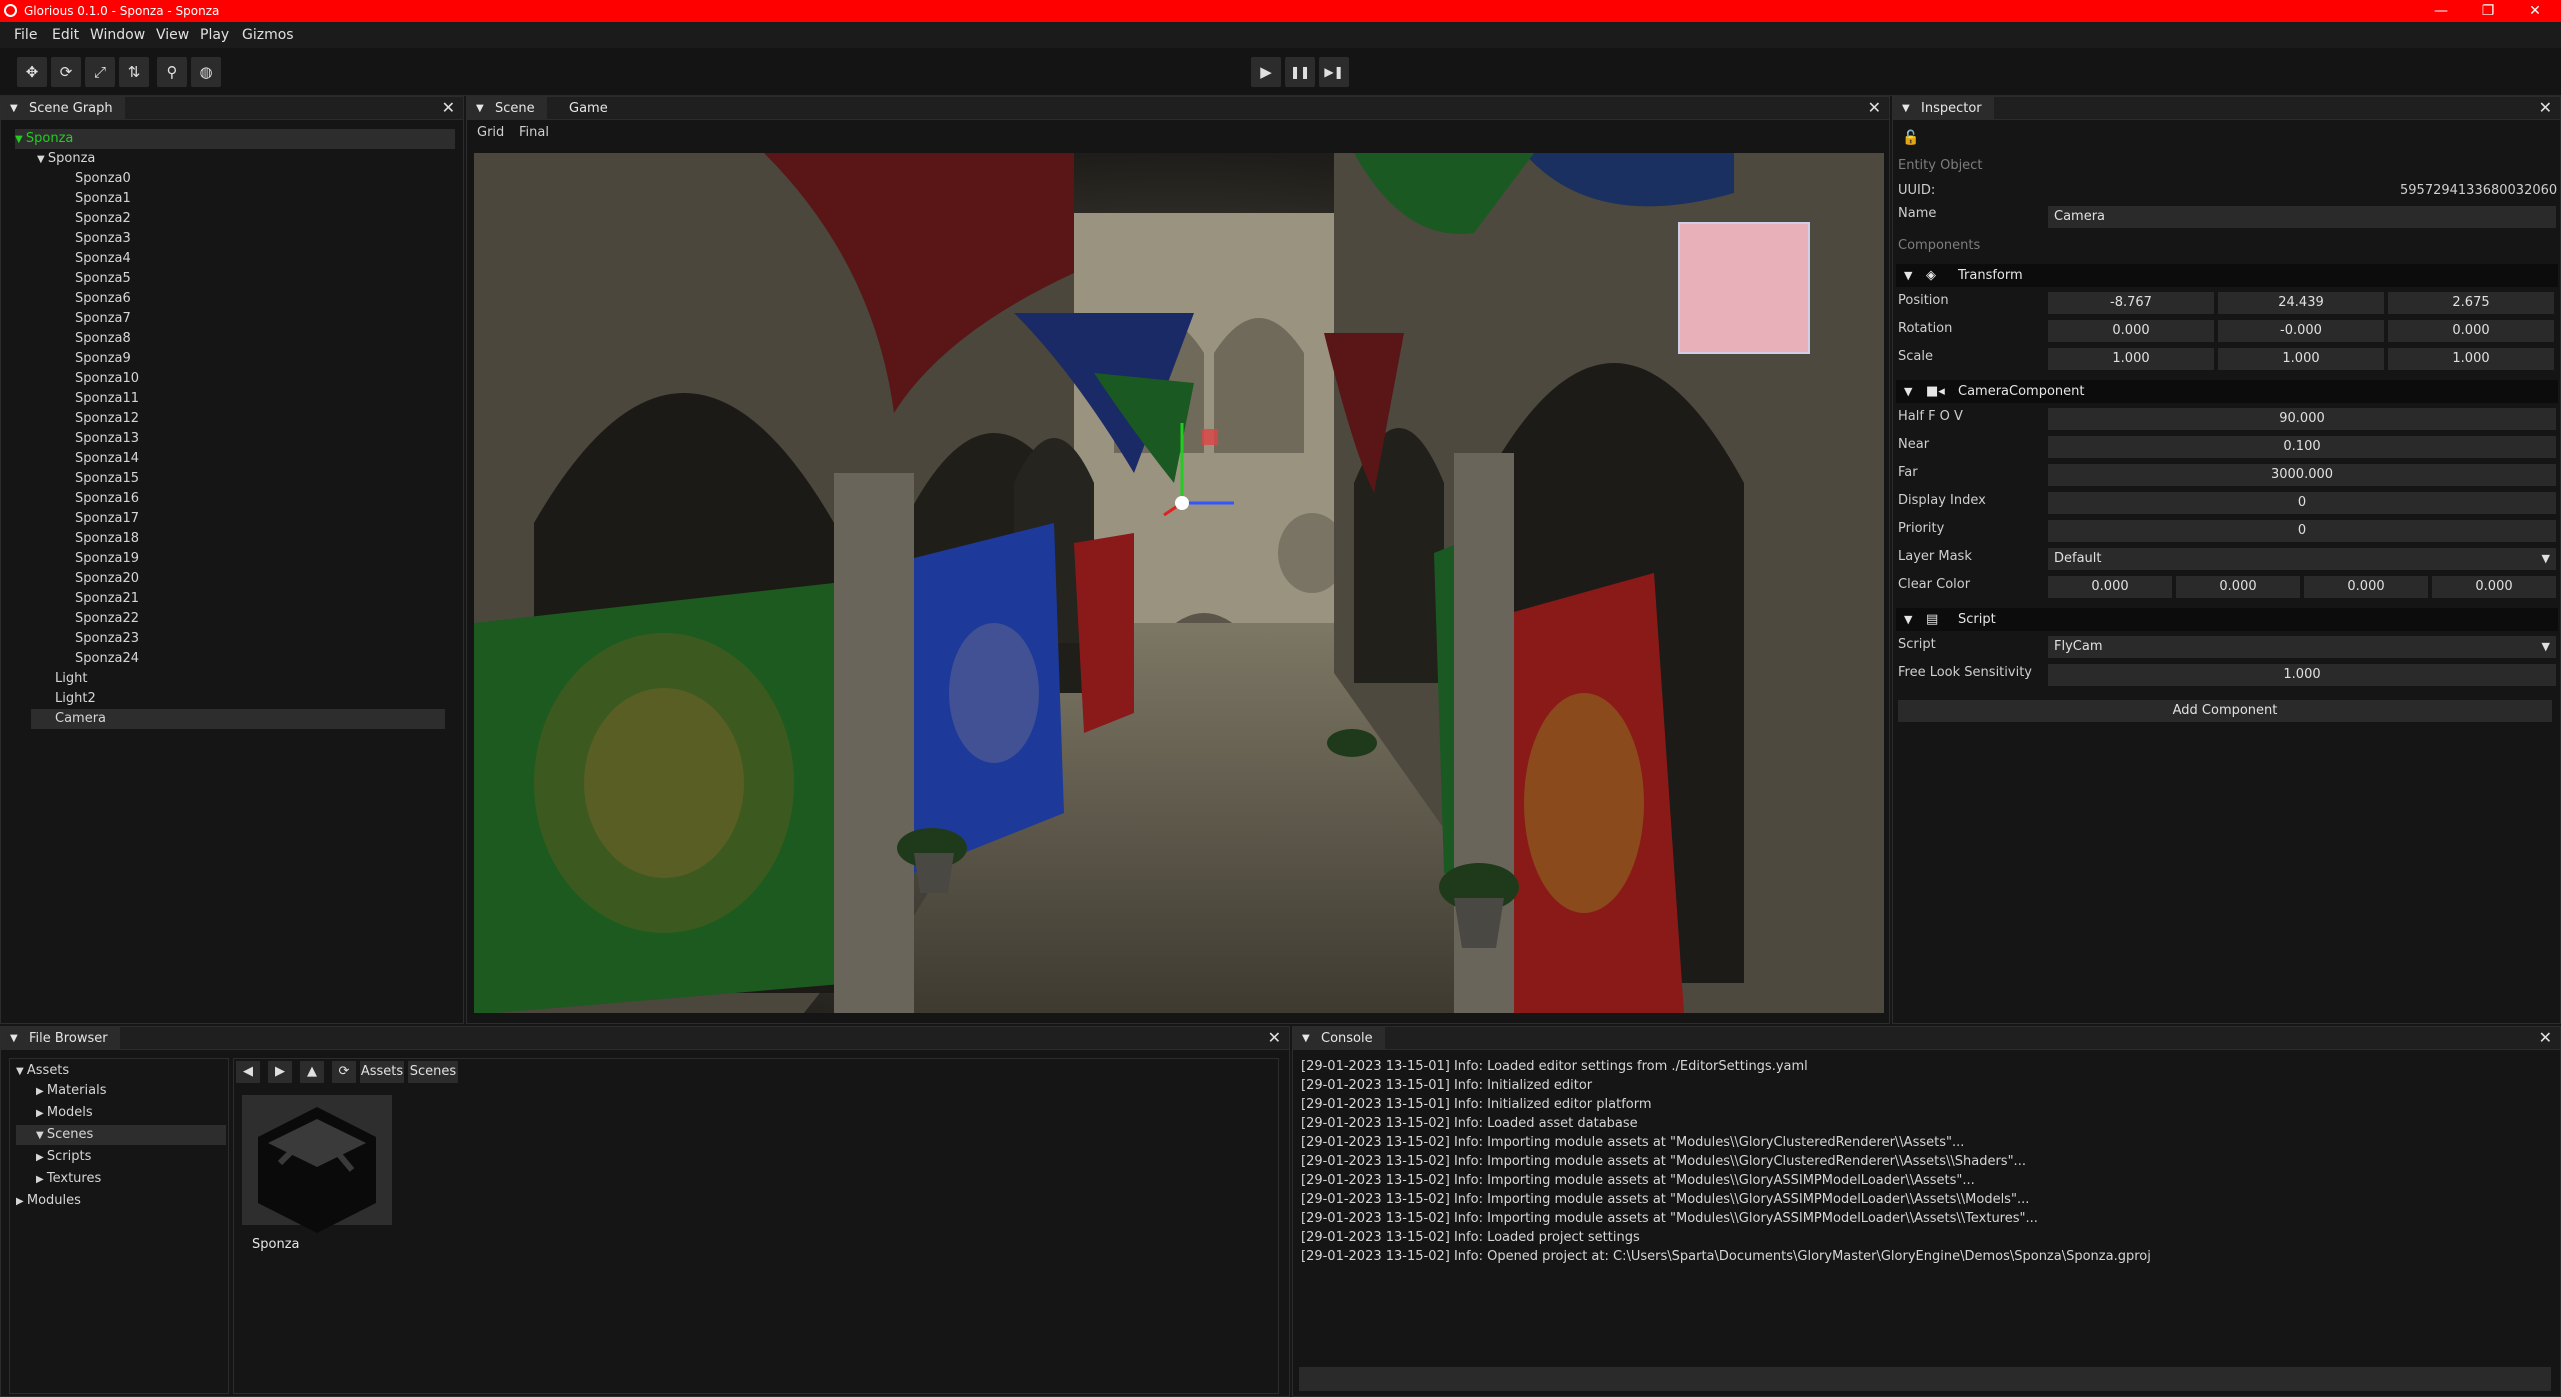 This screenshot has width=2561, height=1397. Describe the element at coordinates (2302, 419) in the screenshot. I see `half-fov-field: 90.000` at that location.